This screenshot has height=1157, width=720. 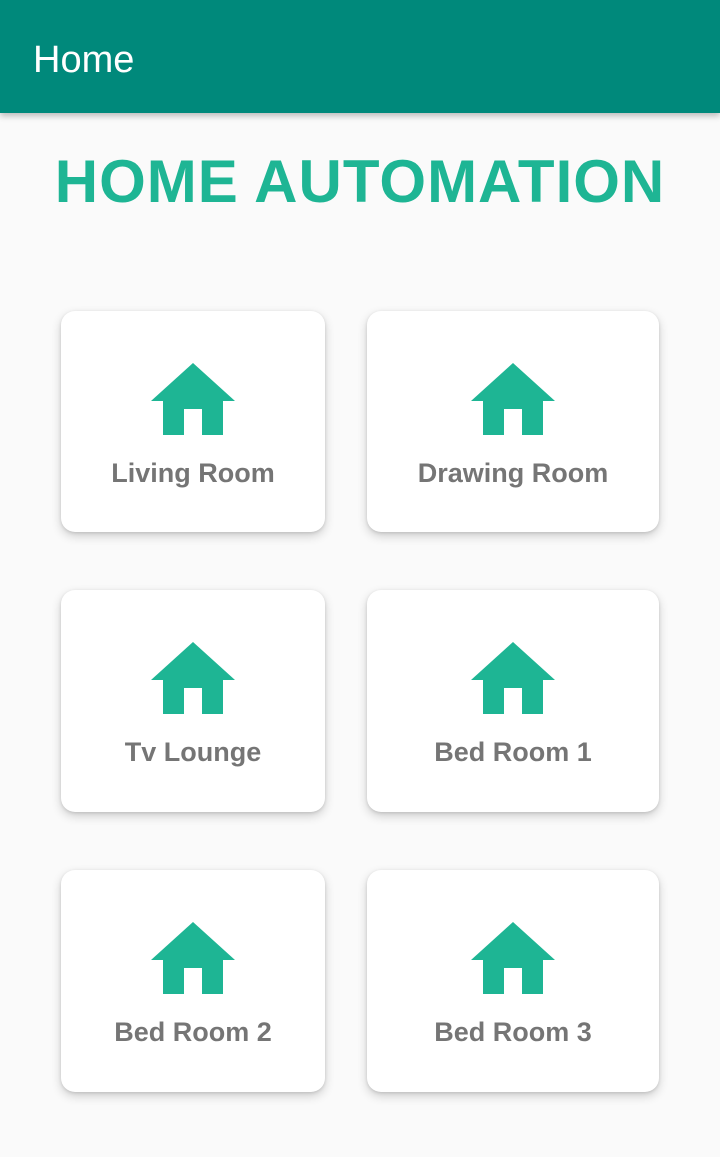 I want to click on room-label: Drawing Room, so click(x=513, y=473).